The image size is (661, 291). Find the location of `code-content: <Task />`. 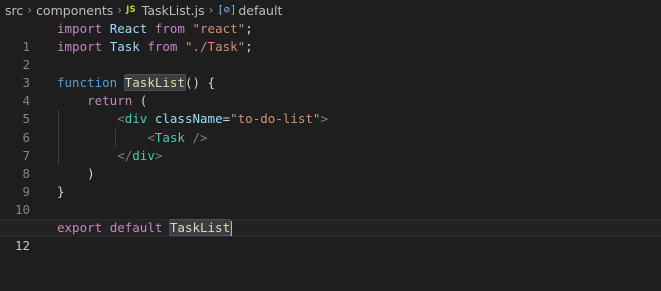

code-content: <Task /> is located at coordinates (177, 137).